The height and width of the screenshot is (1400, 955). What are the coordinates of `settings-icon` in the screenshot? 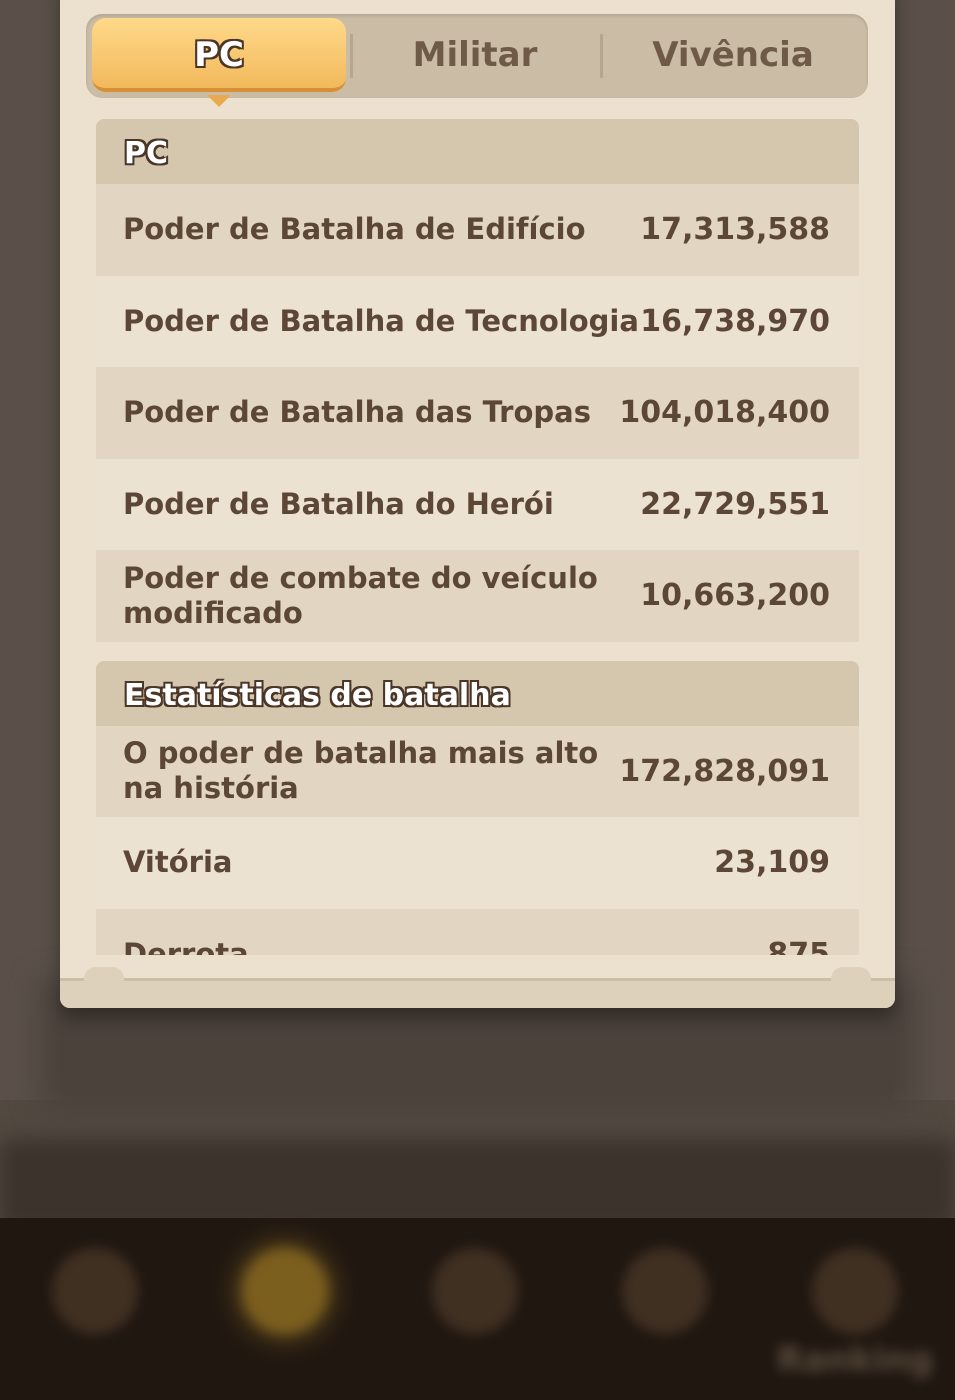 It's located at (665, 1291).